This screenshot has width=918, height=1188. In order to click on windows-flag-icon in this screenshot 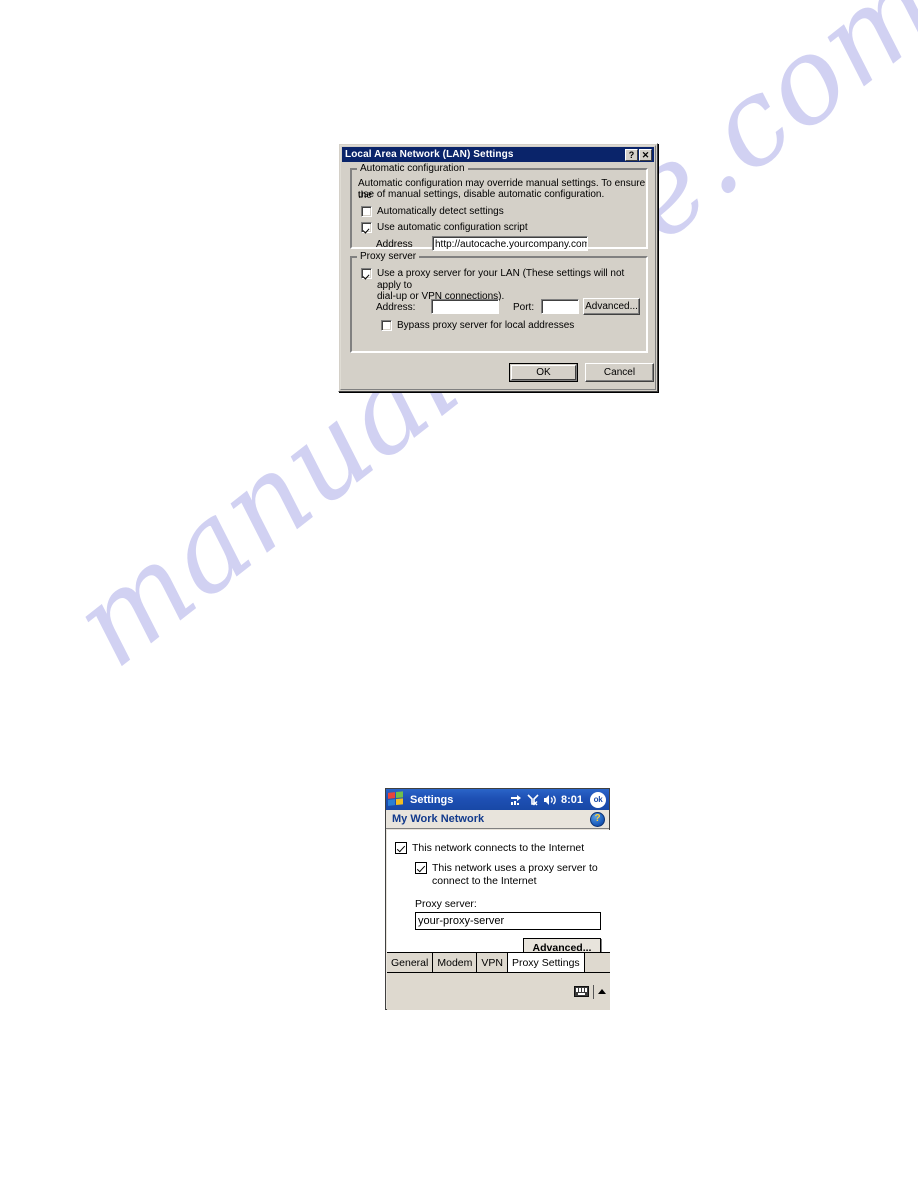, I will do `click(396, 799)`.